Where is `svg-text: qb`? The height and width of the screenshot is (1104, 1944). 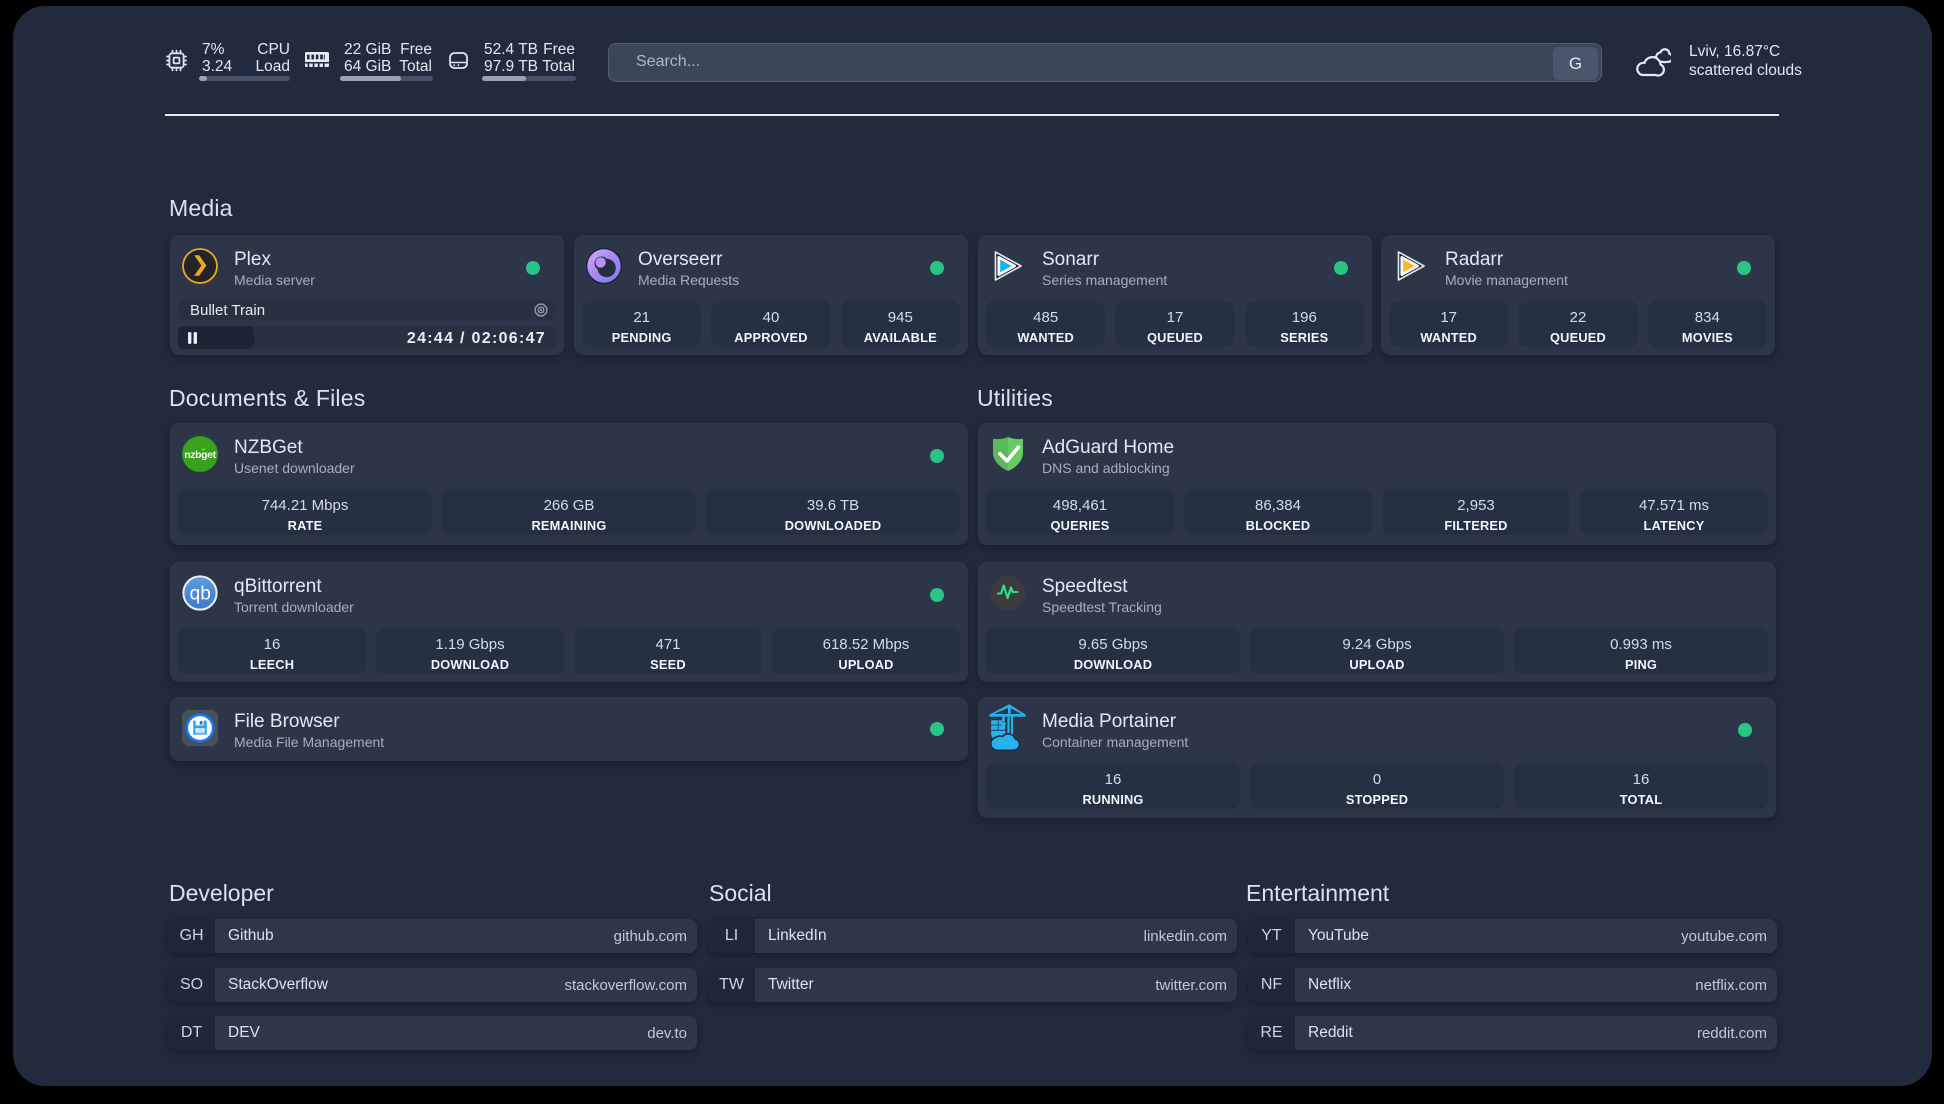
svg-text: qb is located at coordinates (200, 594).